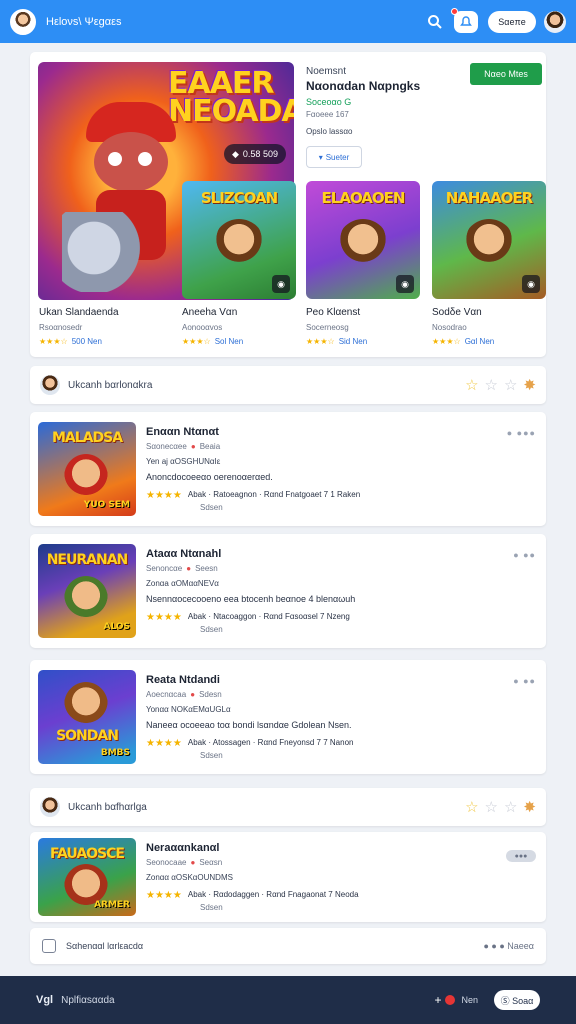 The width and height of the screenshot is (576, 1024). I want to click on grid-icon, so click(49, 946).